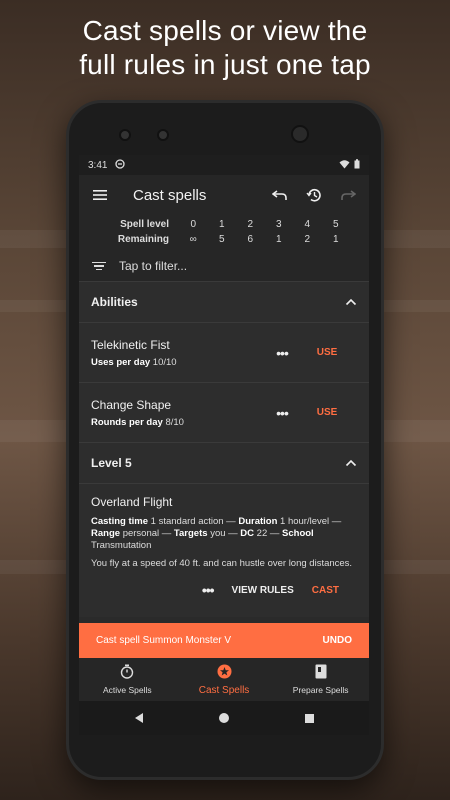 The width and height of the screenshot is (450, 800). What do you see at coordinates (224, 673) in the screenshot?
I see `star-badge-icon` at bounding box center [224, 673].